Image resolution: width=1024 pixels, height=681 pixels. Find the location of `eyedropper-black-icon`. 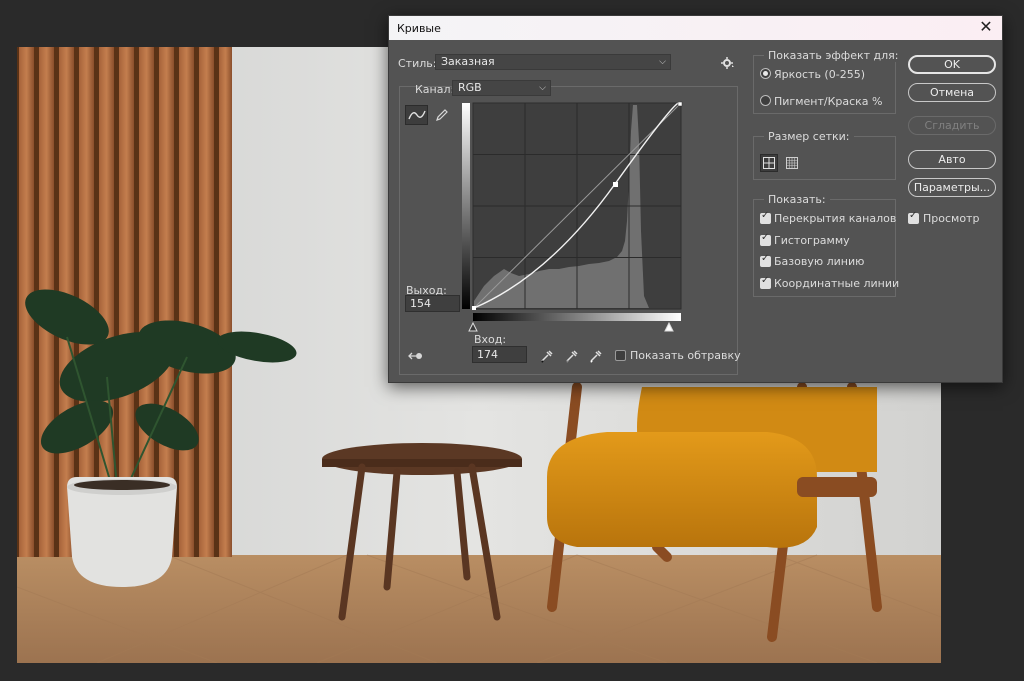

eyedropper-black-icon is located at coordinates (547, 356).